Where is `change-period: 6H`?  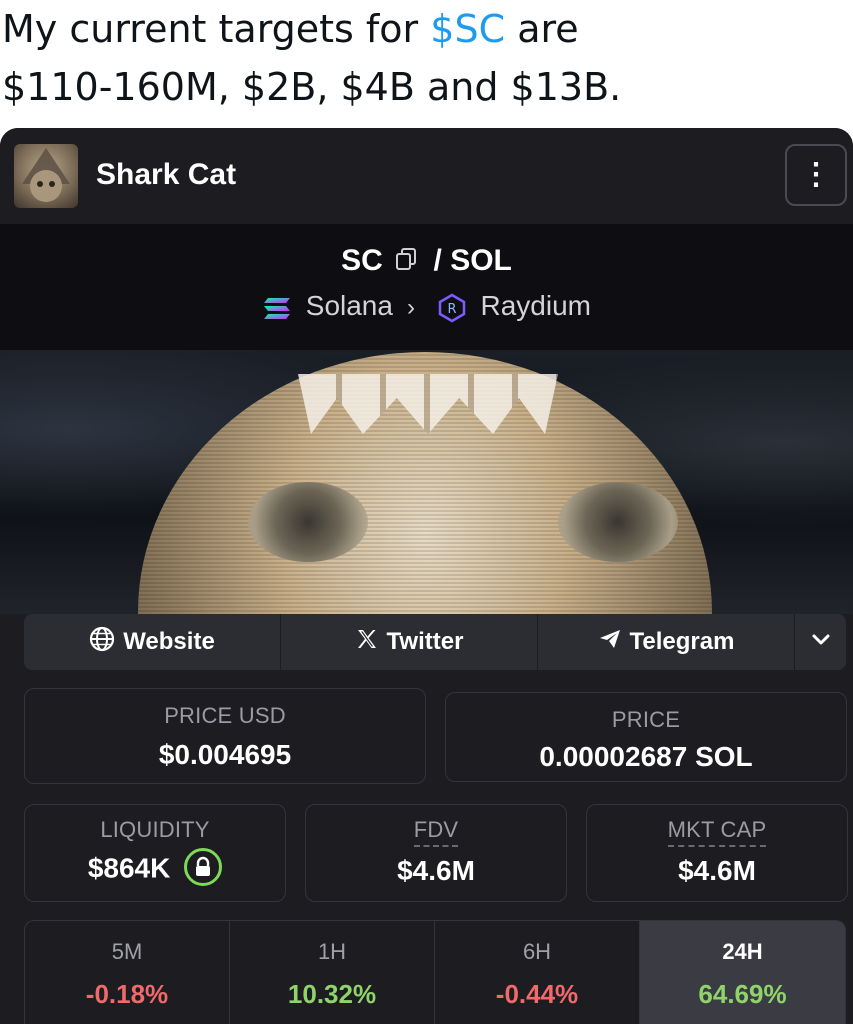
change-period: 6H is located at coordinates (537, 951).